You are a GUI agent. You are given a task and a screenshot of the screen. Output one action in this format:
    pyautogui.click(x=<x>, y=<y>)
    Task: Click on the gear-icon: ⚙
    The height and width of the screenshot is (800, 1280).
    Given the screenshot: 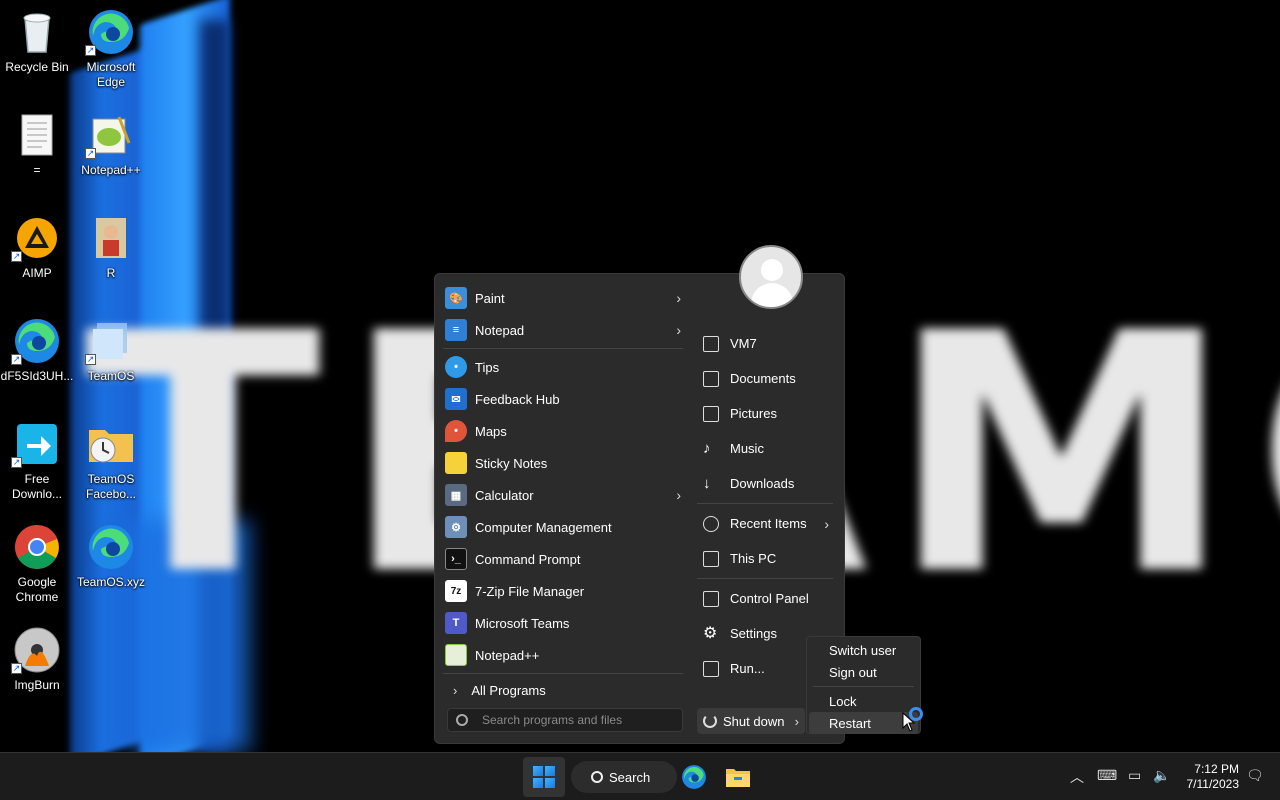 What is the action you would take?
    pyautogui.click(x=710, y=633)
    